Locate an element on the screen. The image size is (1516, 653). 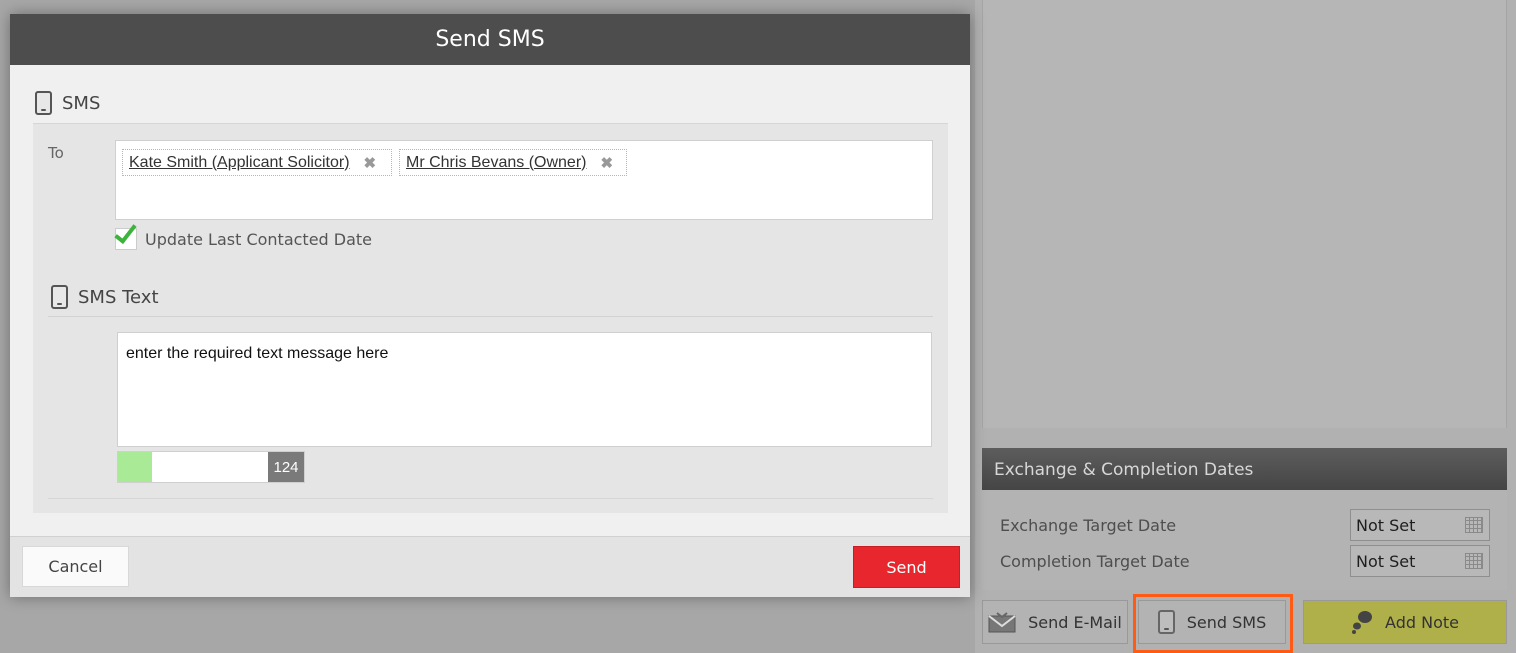
send-email-label: Send E-Mail is located at coordinates (1075, 622).